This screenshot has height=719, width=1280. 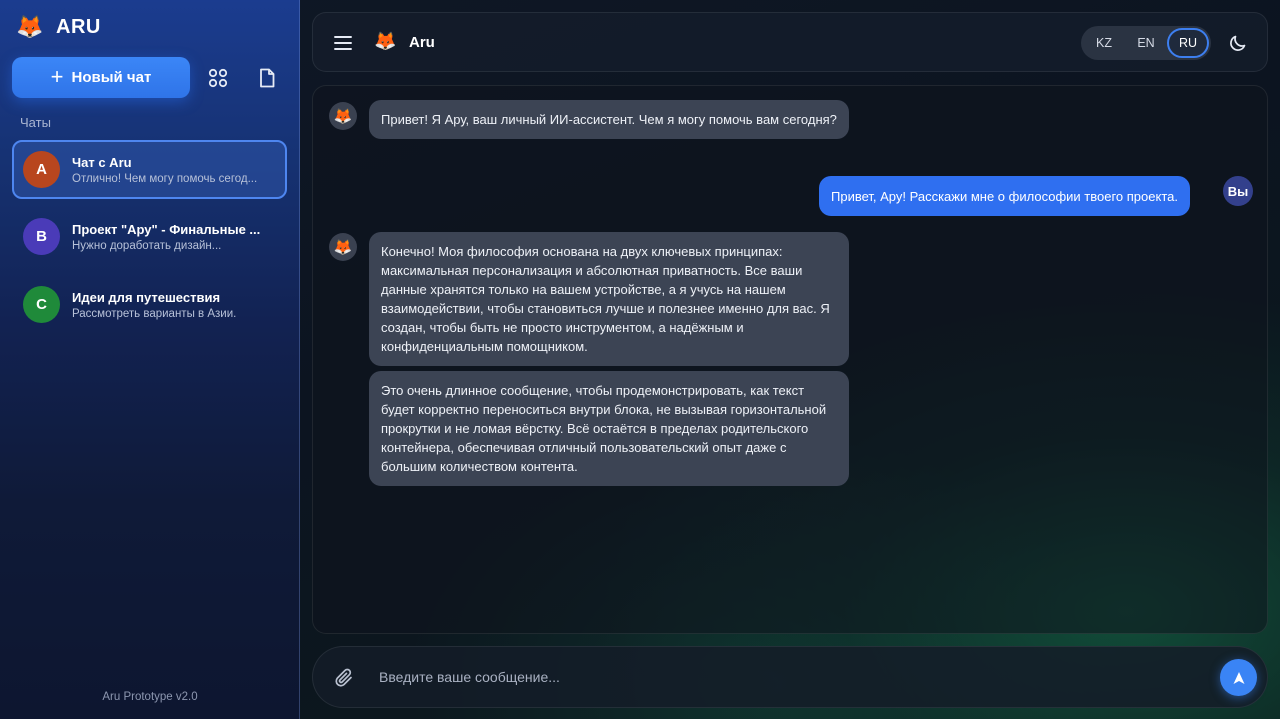 I want to click on avatar: C, so click(x=41, y=304).